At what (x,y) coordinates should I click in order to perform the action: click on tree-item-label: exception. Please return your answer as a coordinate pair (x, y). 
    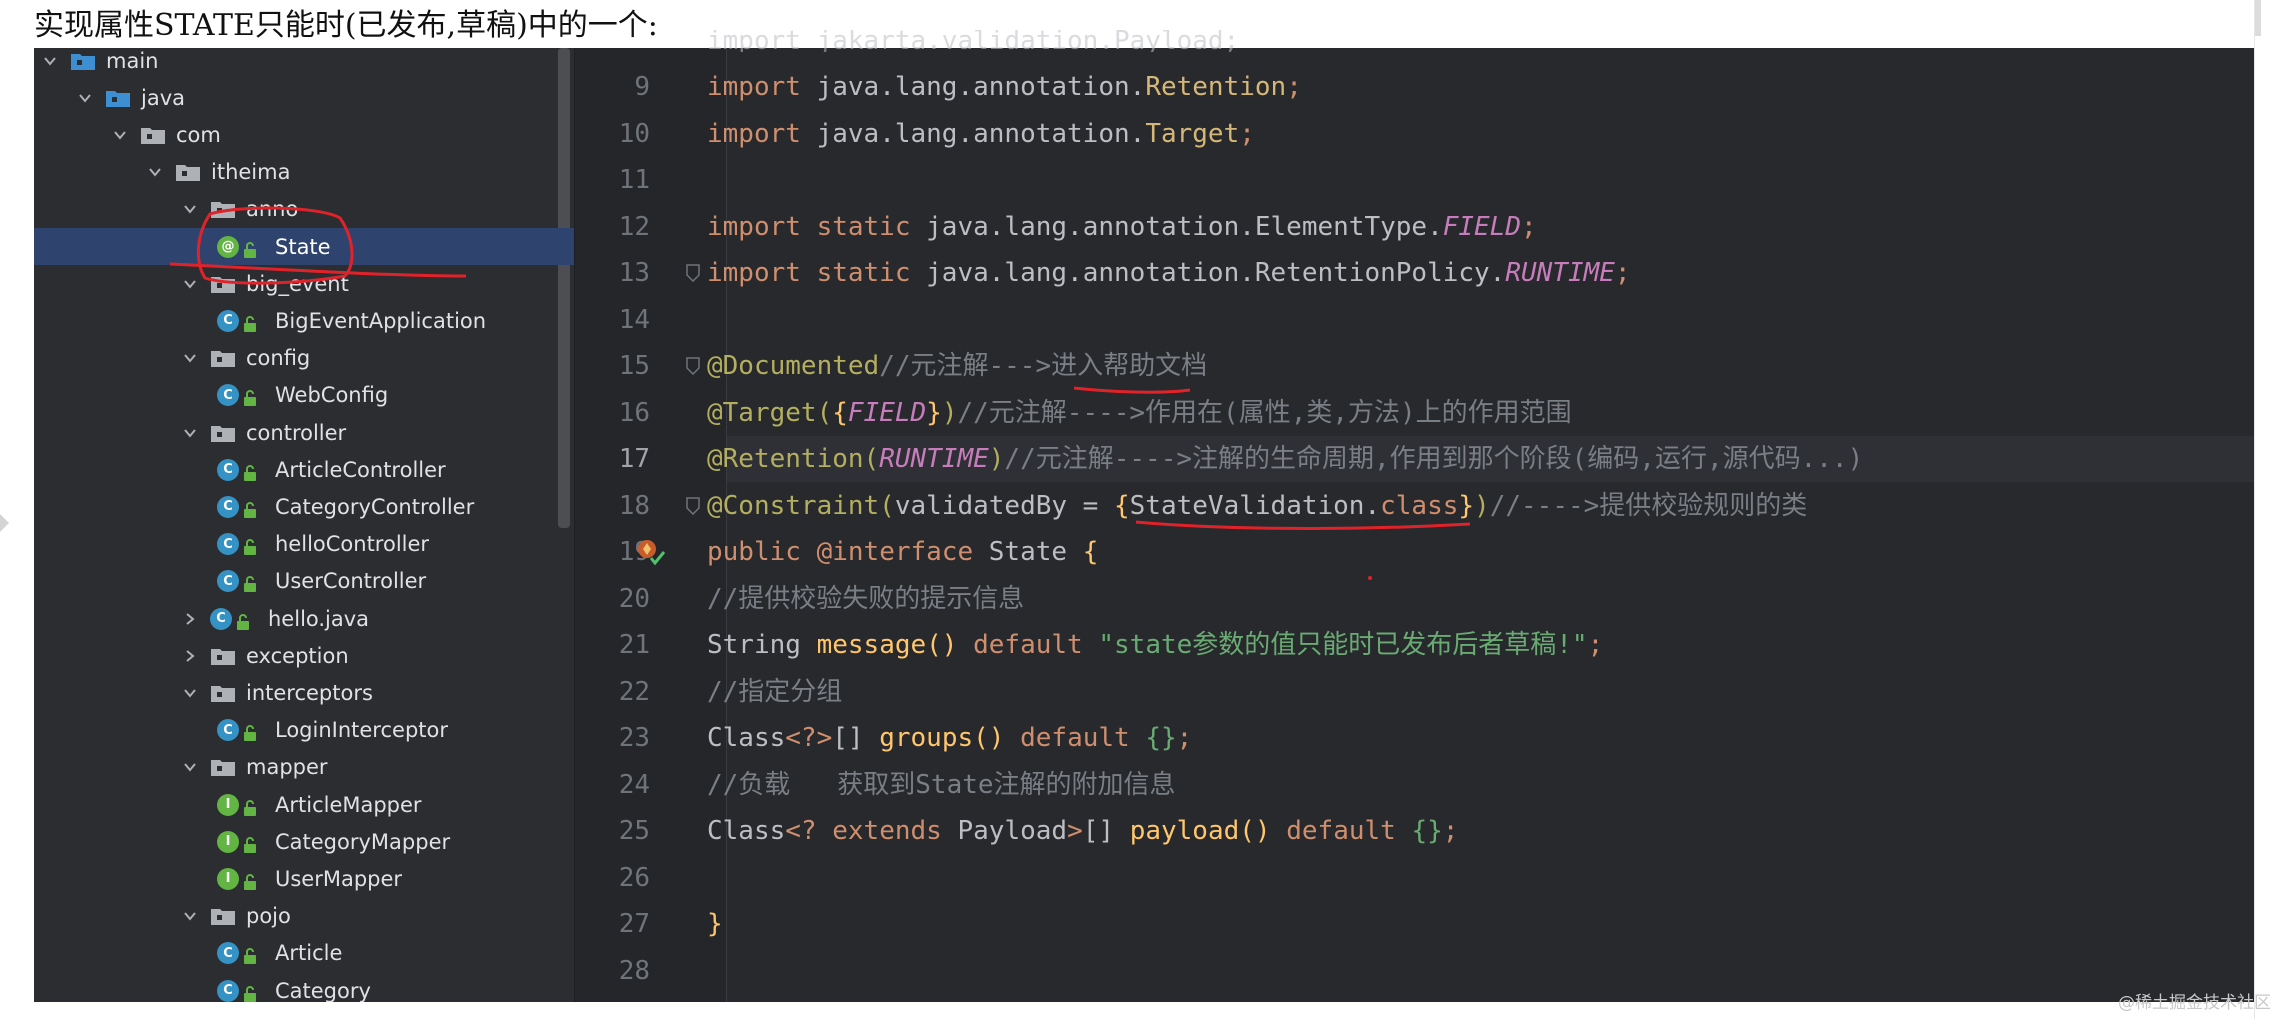
    Looking at the image, I should click on (297, 655).